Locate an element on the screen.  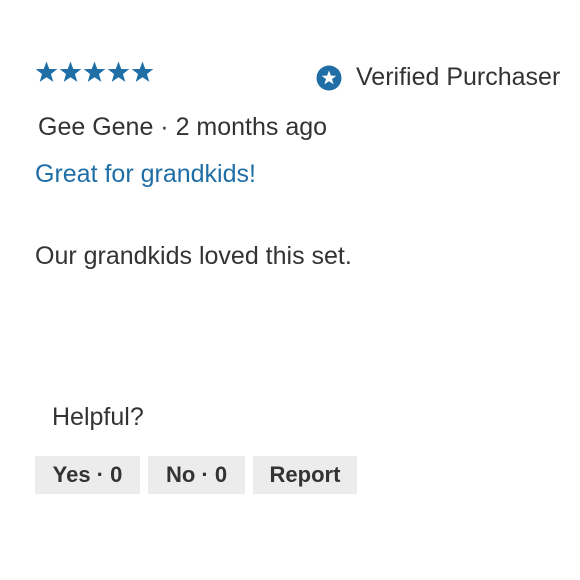
verified-star-badge-icon is located at coordinates (329, 78).